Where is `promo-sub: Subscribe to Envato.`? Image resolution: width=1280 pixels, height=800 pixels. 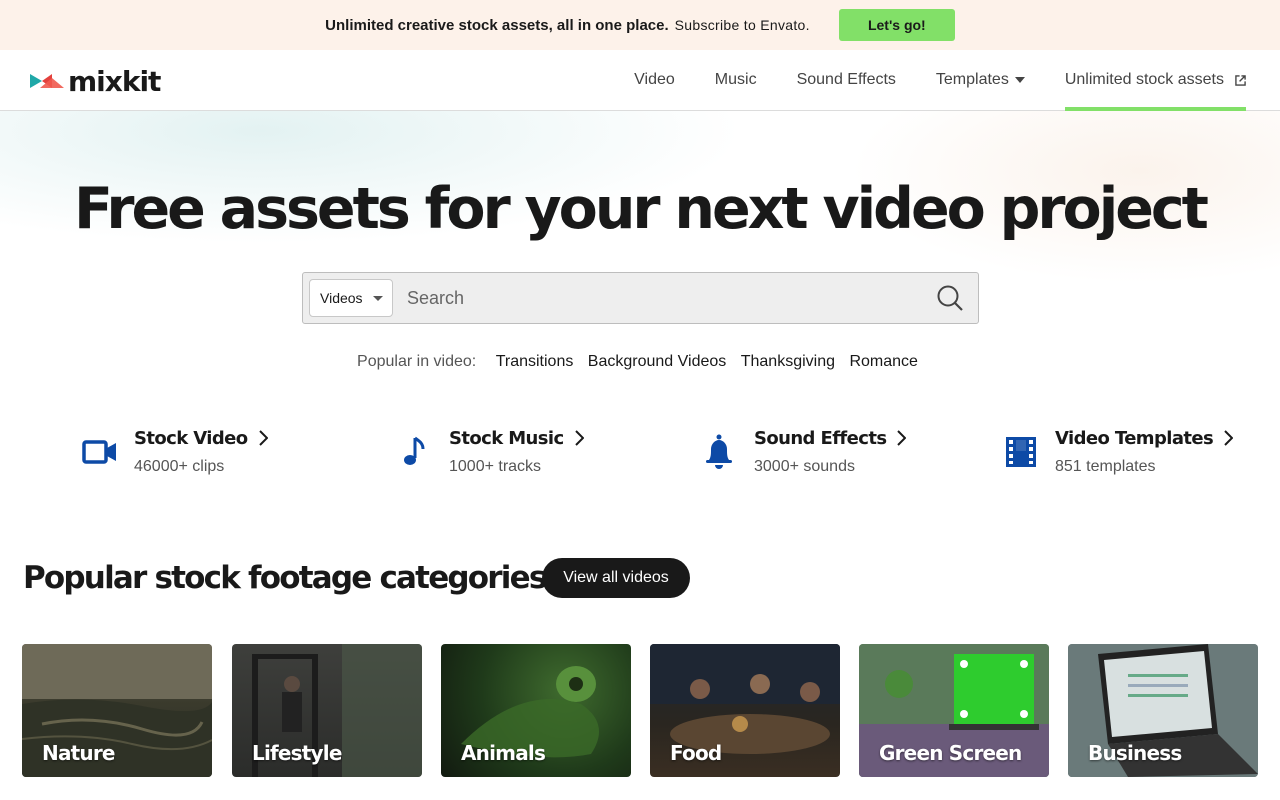 promo-sub: Subscribe to Envato. is located at coordinates (742, 25).